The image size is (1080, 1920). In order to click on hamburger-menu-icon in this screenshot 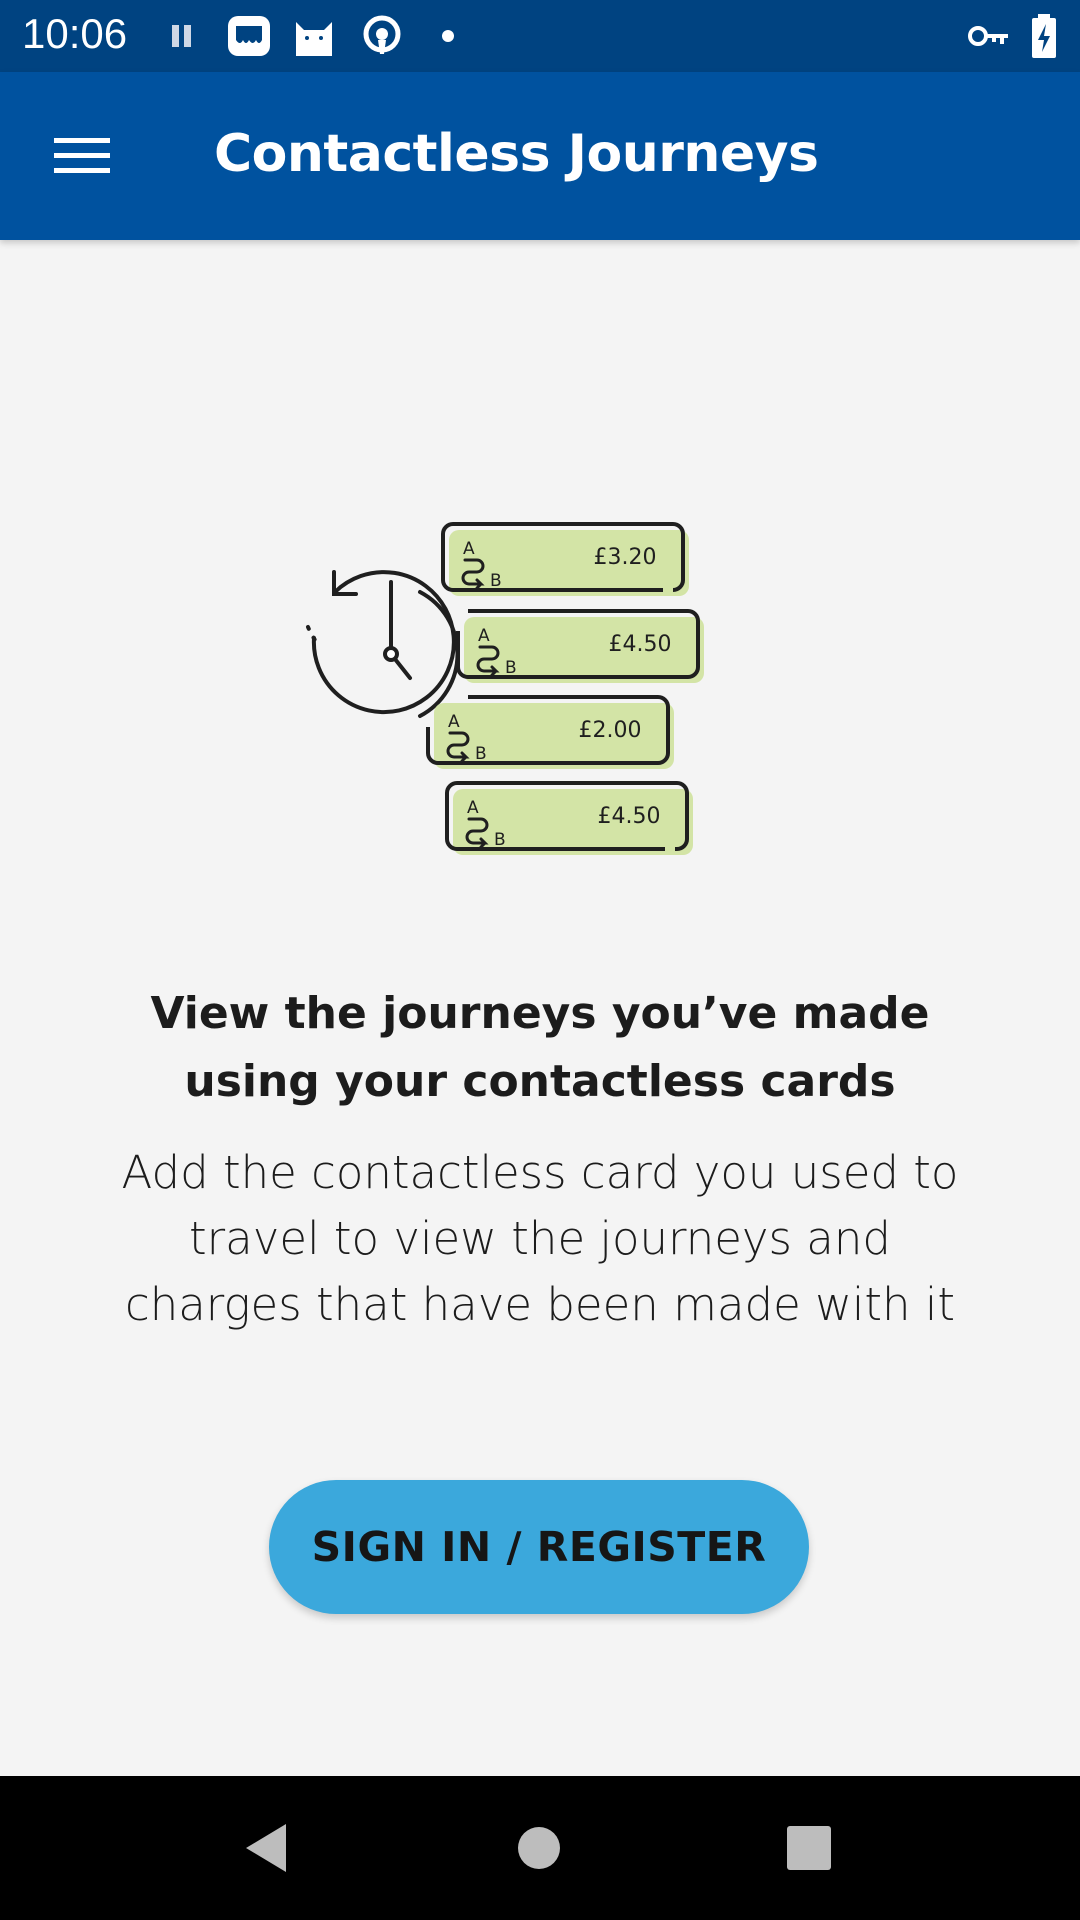, I will do `click(82, 156)`.